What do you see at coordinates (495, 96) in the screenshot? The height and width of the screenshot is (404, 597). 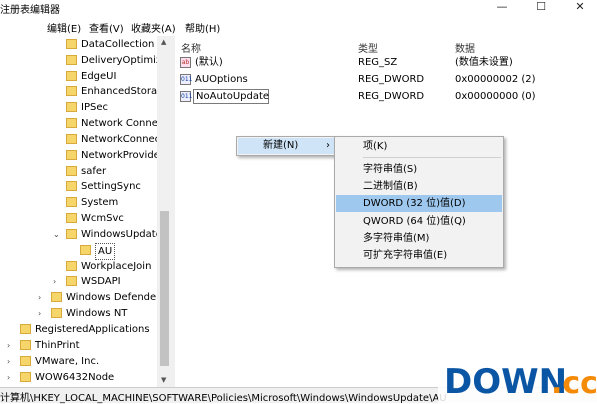 I see `value-data: 0x00000000 (0)` at bounding box center [495, 96].